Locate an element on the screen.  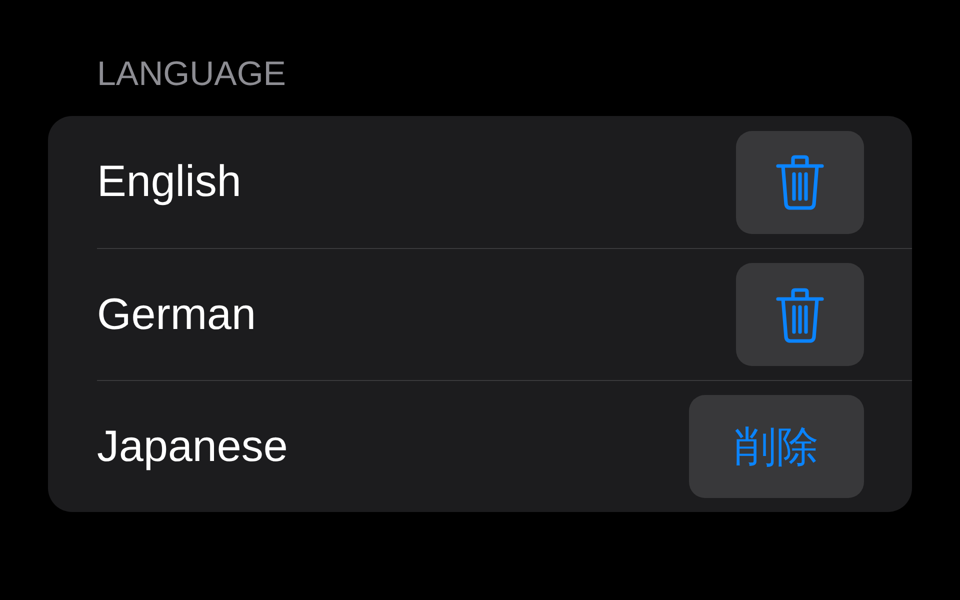
language-name: German is located at coordinates (176, 315).